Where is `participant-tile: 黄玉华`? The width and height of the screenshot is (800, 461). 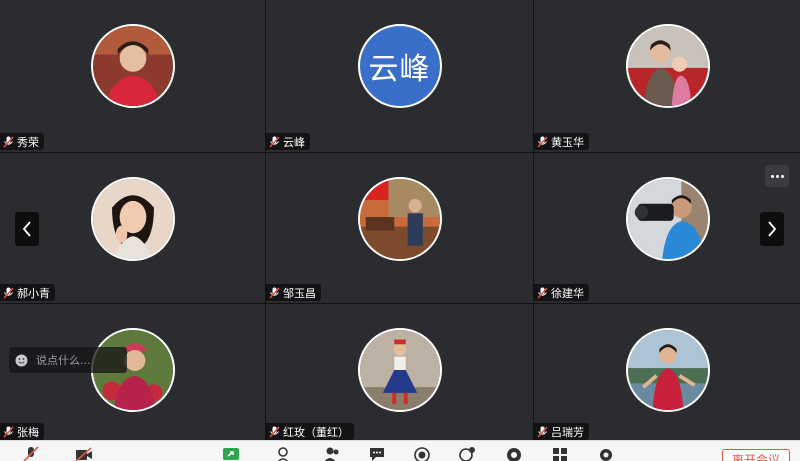
participant-tile: 黄玉华 is located at coordinates (667, 76).